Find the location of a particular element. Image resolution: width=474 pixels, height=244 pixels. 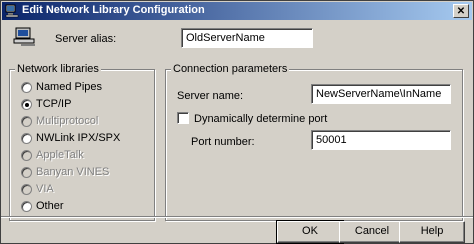

close-icon: ✕ is located at coordinates (461, 11).